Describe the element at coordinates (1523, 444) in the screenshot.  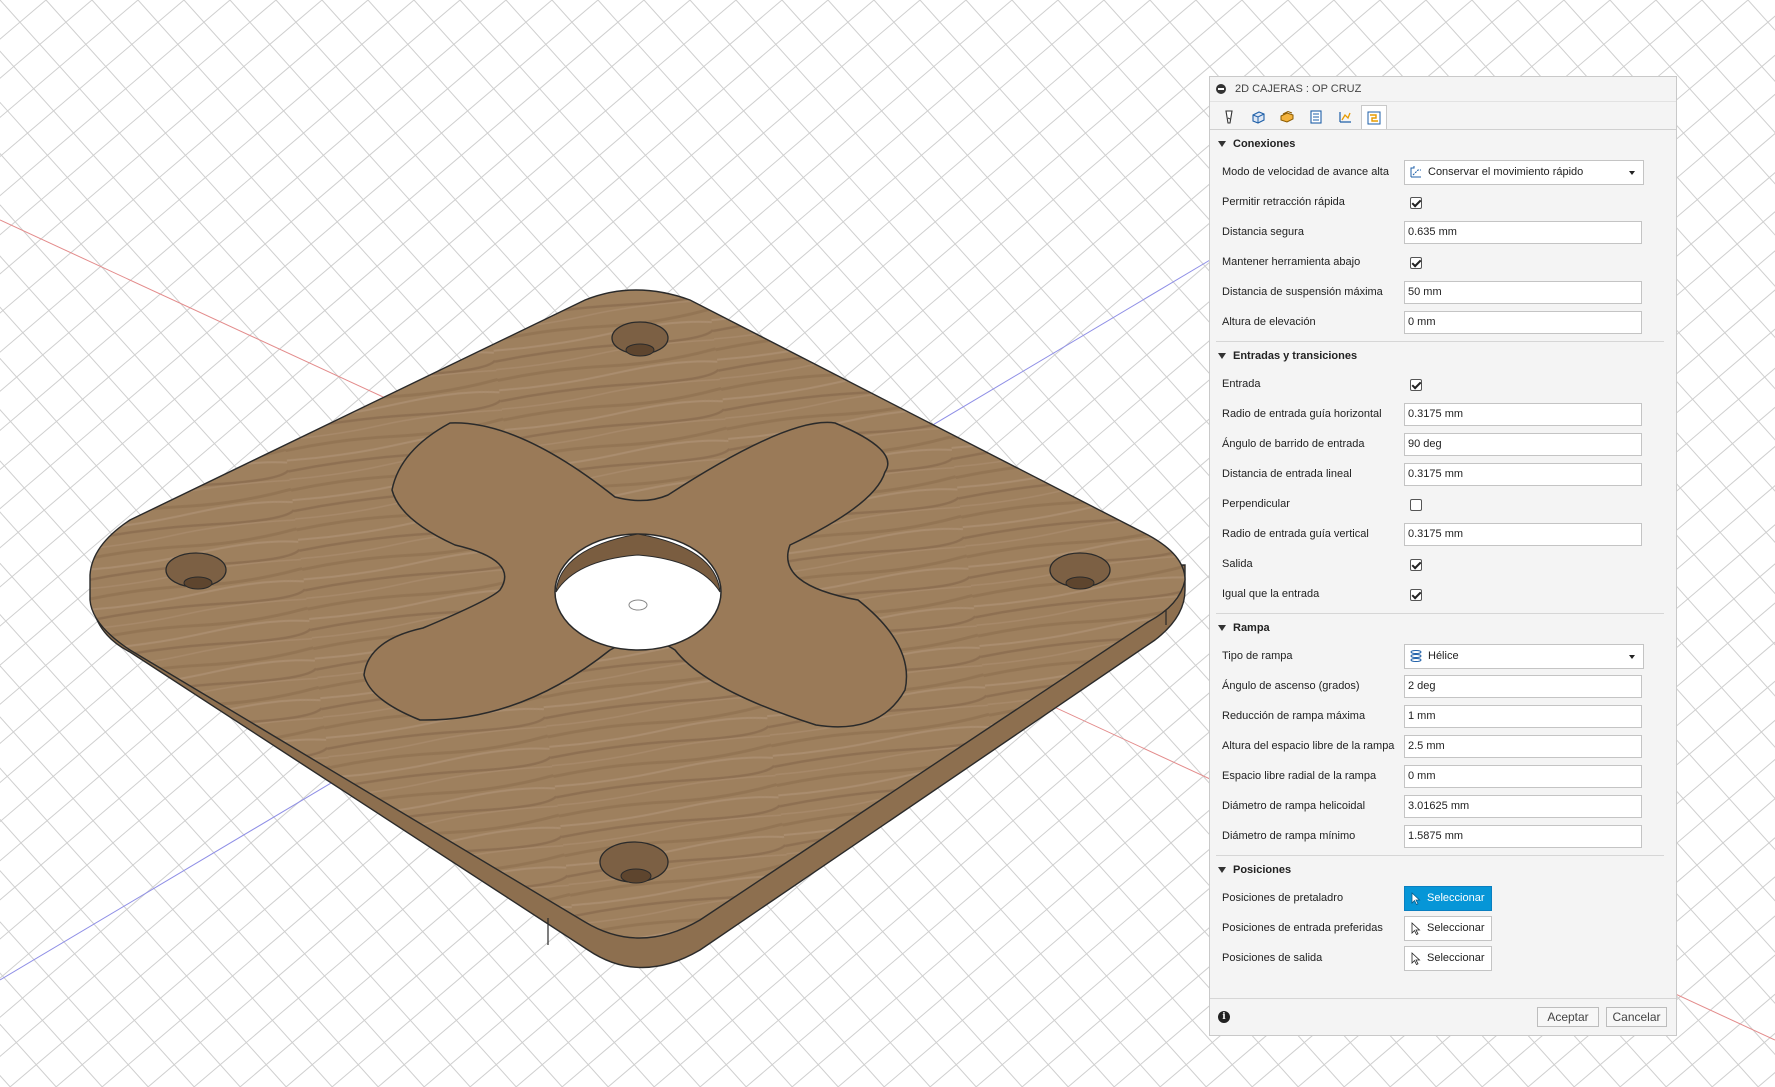
I see `lead-in-sweep-angle-input: 90 deg` at that location.